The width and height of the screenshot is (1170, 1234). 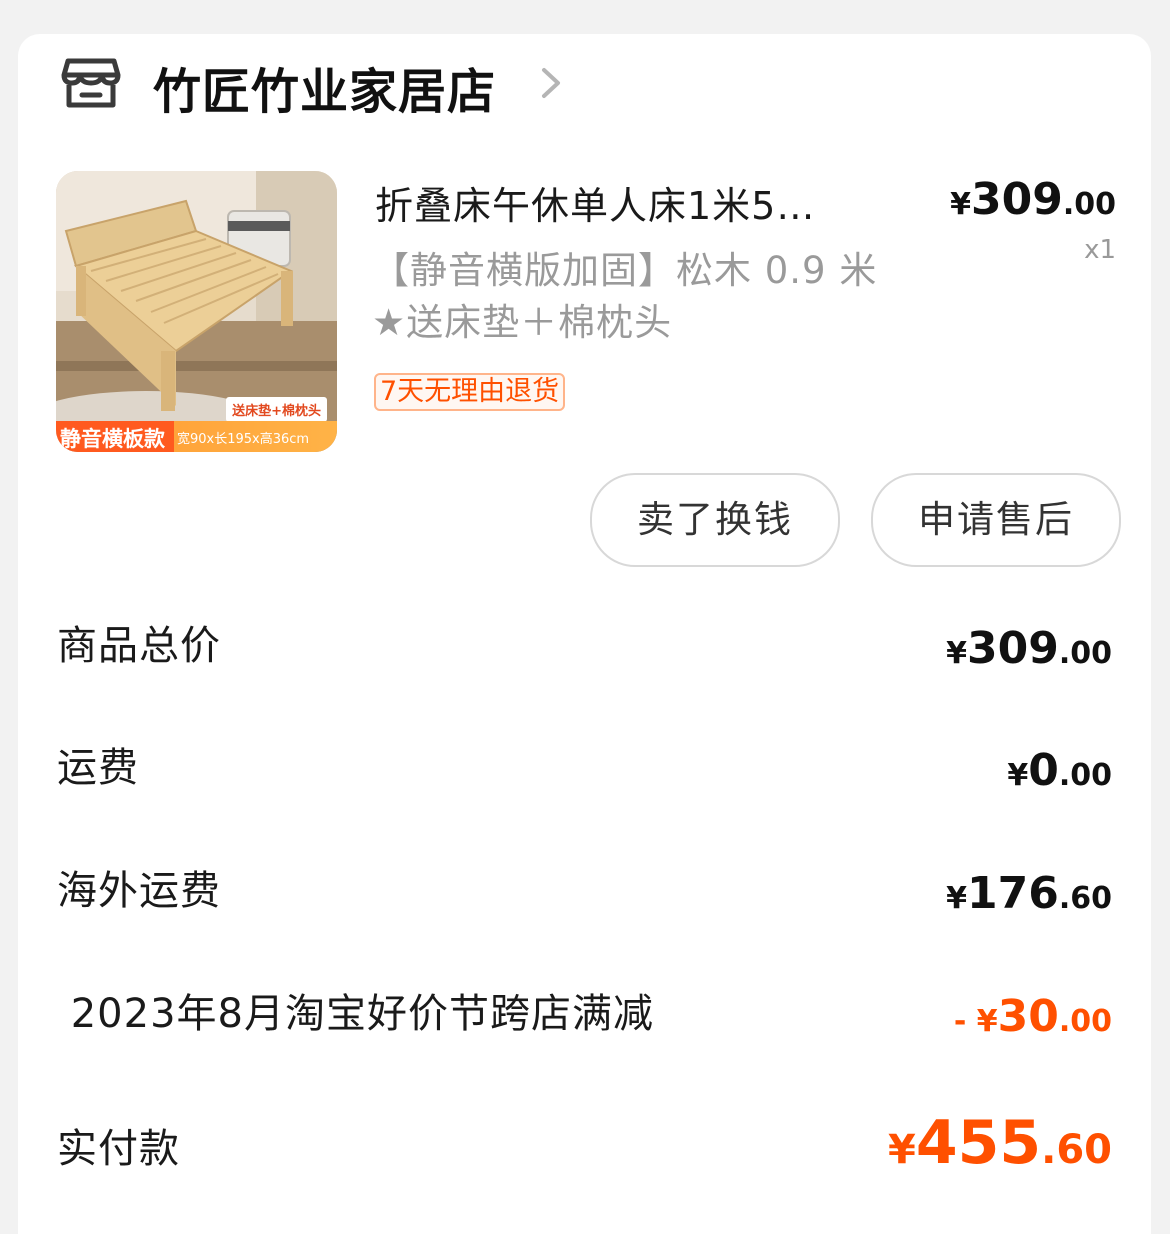 I want to click on return-policy-badge: 7天无理由退货, so click(x=470, y=392).